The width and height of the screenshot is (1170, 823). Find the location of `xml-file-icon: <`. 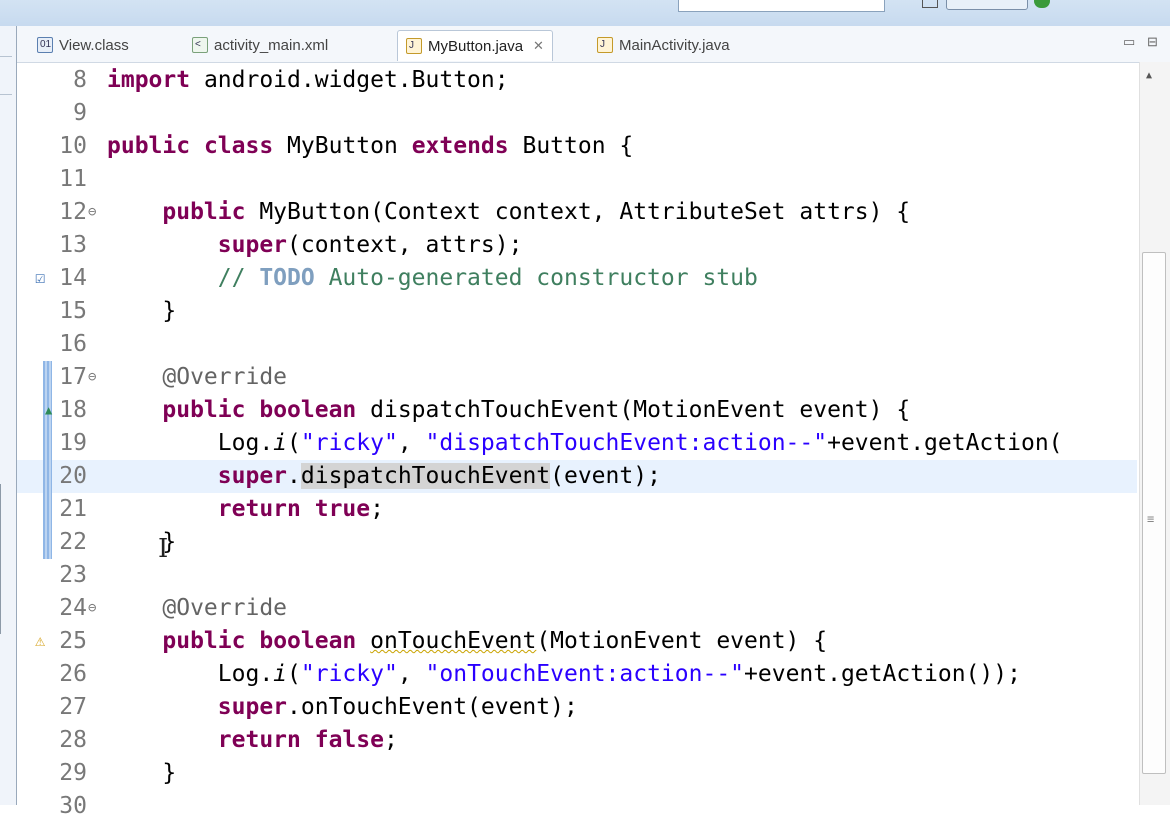

xml-file-icon: < is located at coordinates (200, 45).